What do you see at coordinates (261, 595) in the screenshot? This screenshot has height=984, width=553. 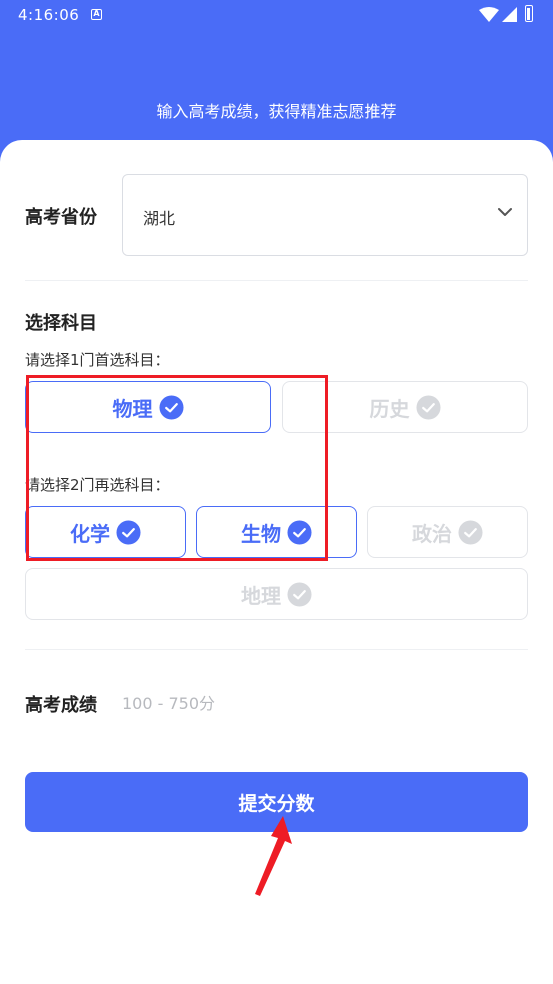 I see `subject-label: 地理` at bounding box center [261, 595].